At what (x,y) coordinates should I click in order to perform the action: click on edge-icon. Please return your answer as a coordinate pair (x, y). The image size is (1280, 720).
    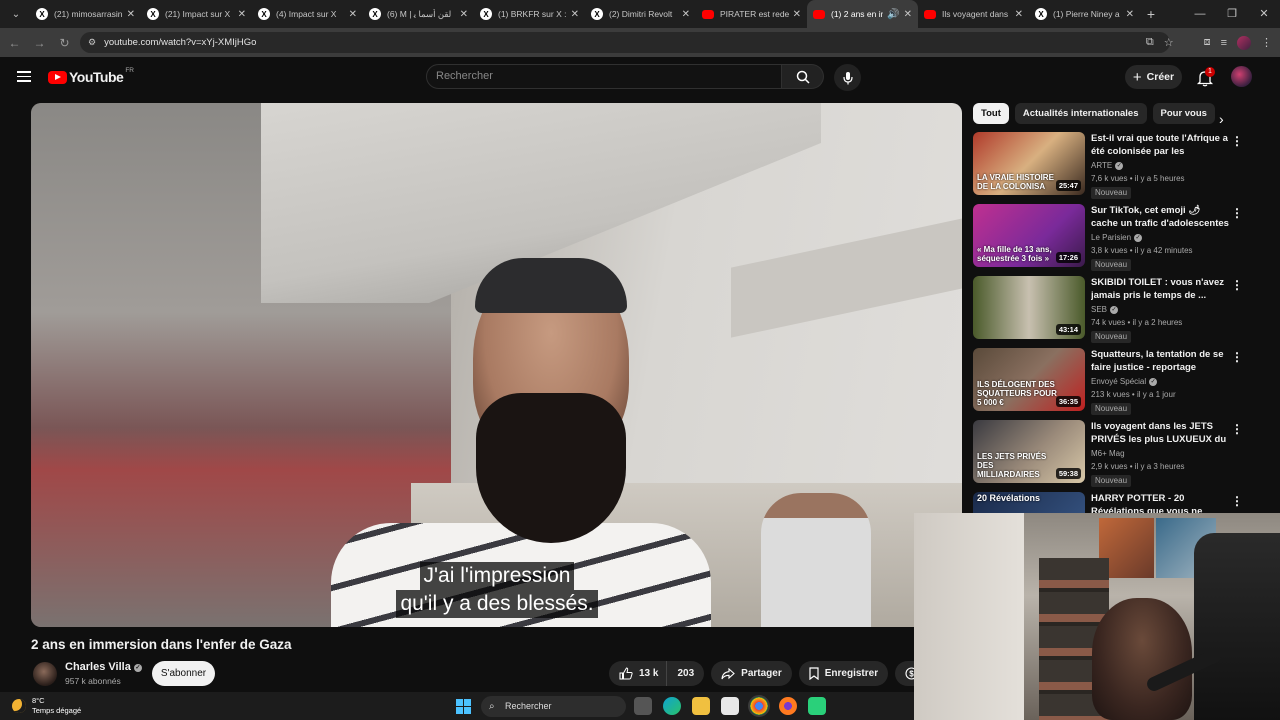
    Looking at the image, I should click on (672, 706).